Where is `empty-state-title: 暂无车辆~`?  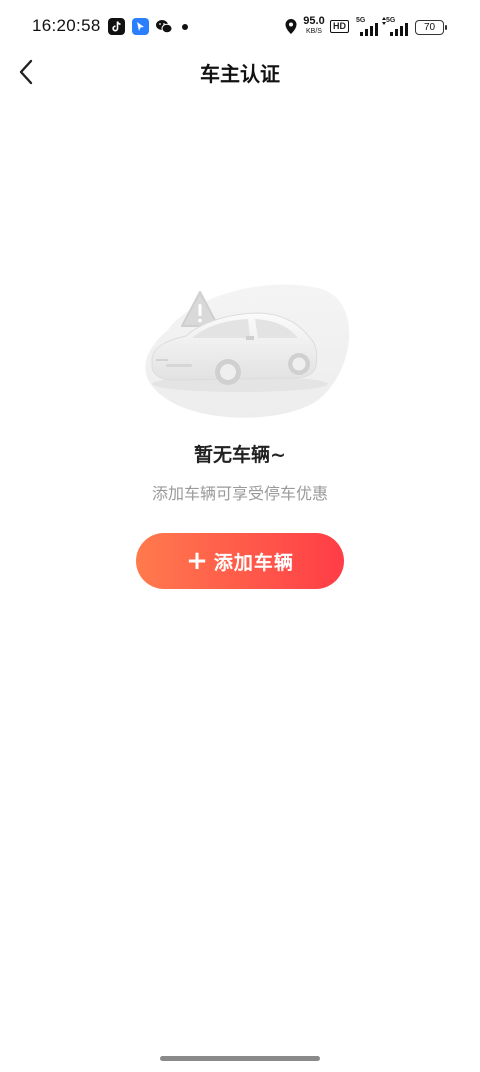 empty-state-title: 暂无车辆~ is located at coordinates (240, 455).